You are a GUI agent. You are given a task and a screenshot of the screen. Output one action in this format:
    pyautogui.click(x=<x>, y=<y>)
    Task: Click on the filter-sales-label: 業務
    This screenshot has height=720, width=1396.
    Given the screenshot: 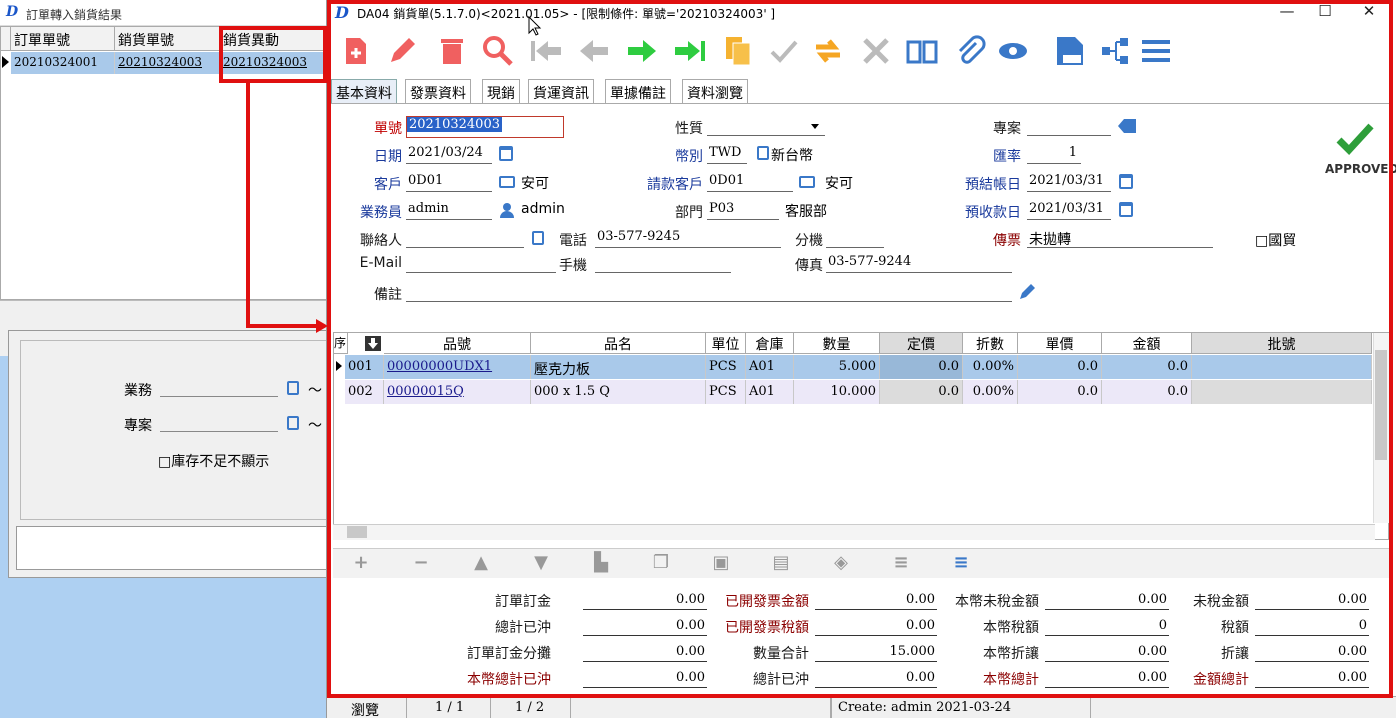 What is the action you would take?
    pyautogui.click(x=138, y=391)
    